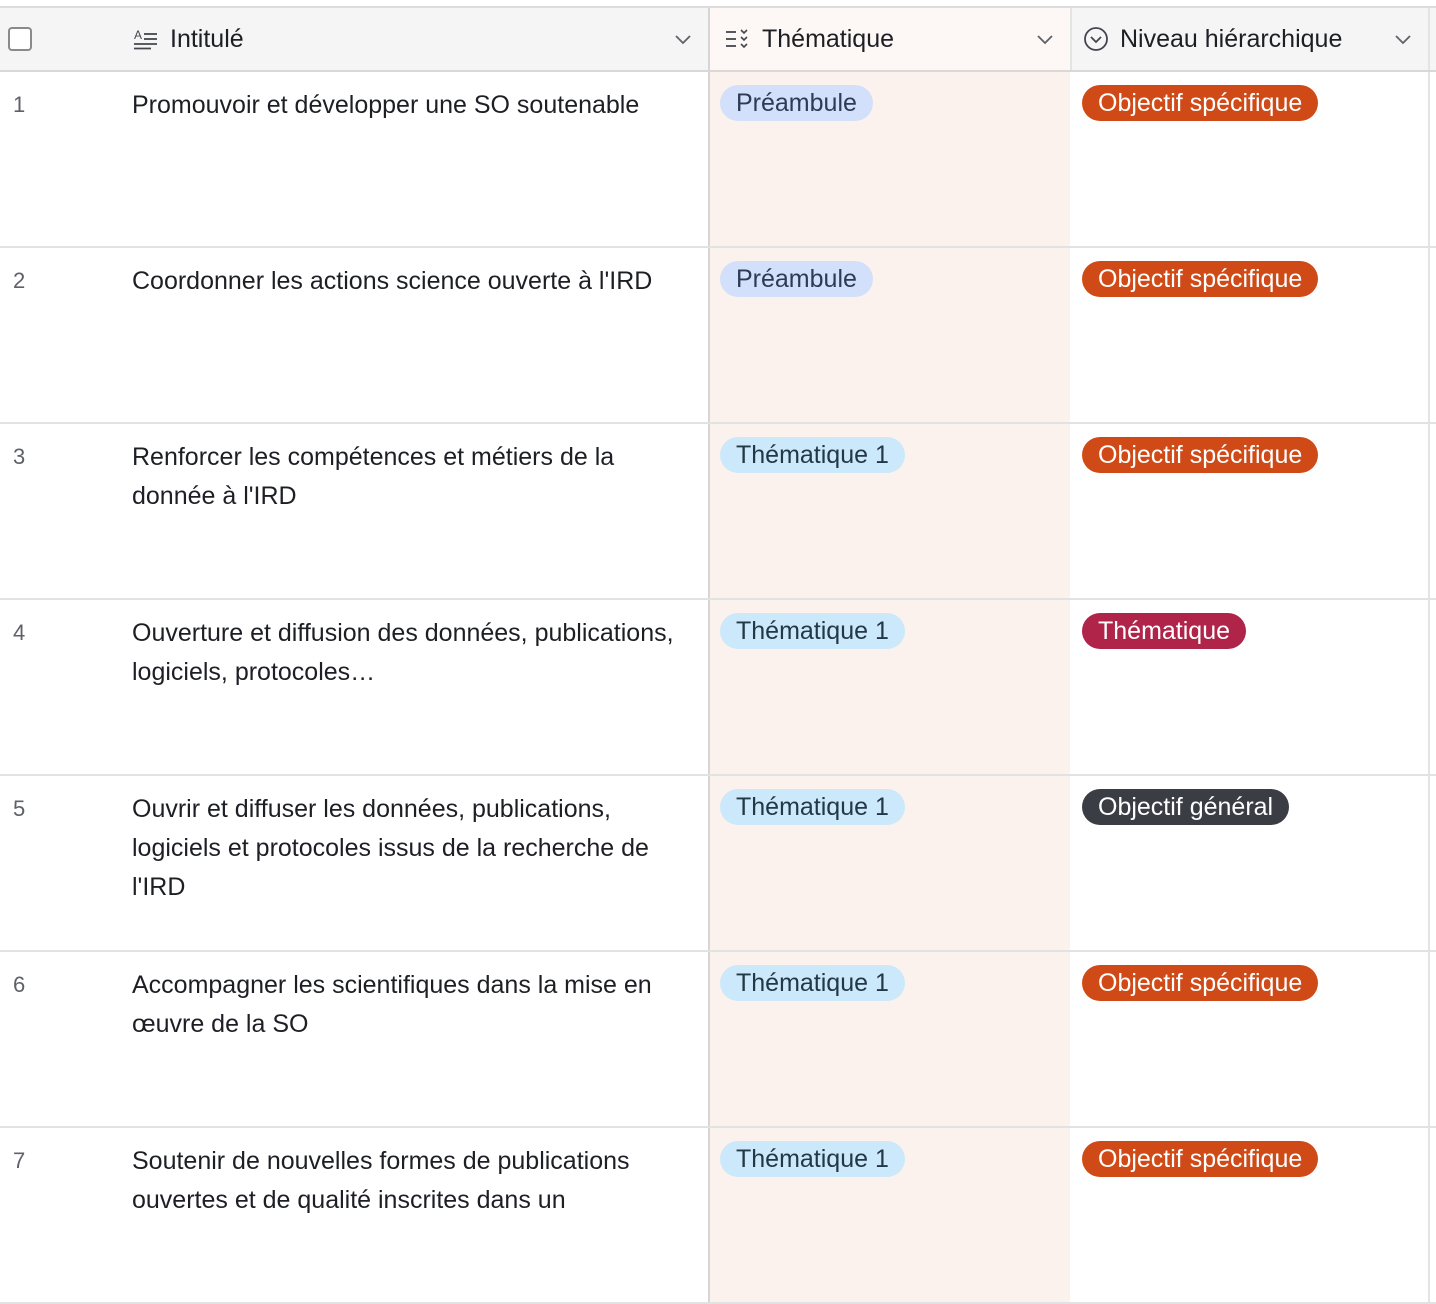 The height and width of the screenshot is (1304, 1436). Describe the element at coordinates (1096, 39) in the screenshot. I see `single-select-icon` at that location.